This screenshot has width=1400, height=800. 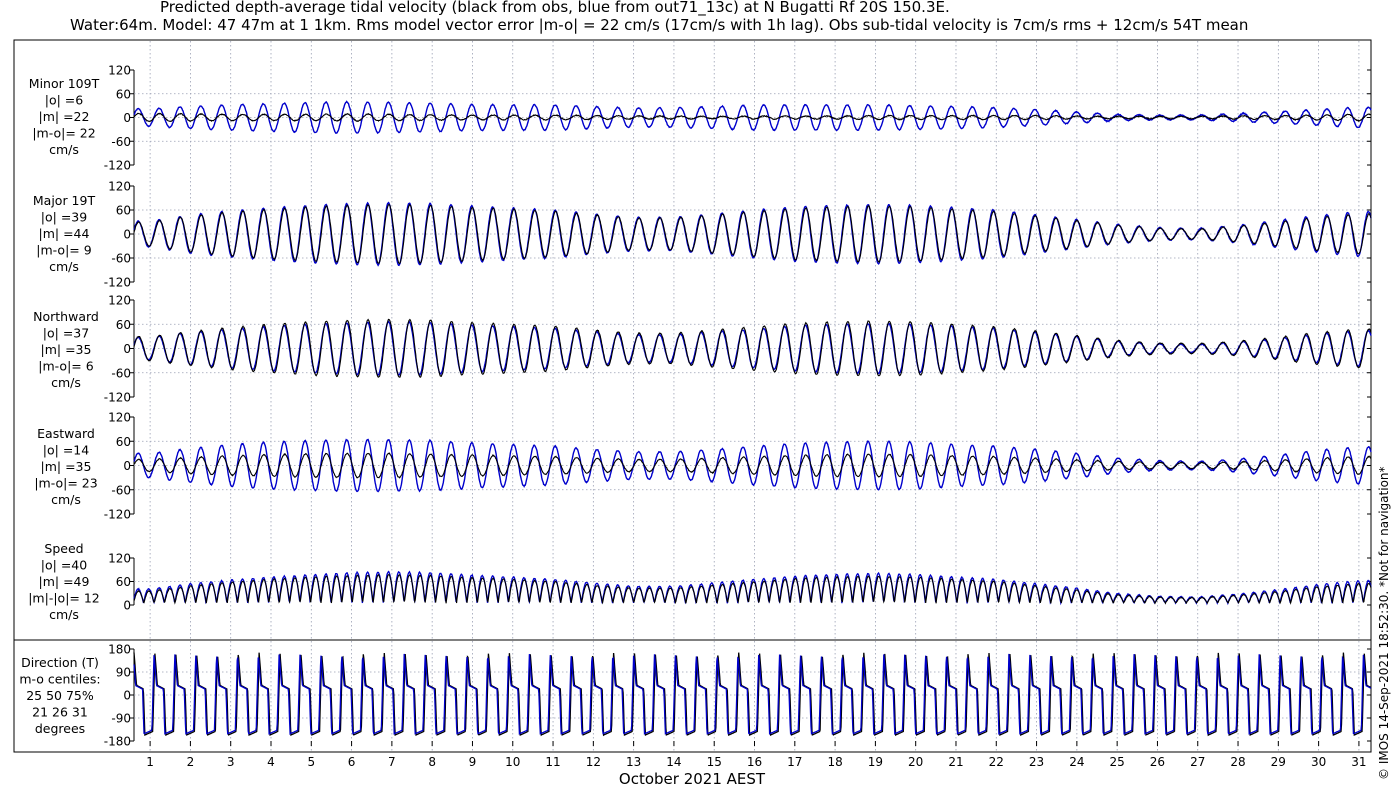 What do you see at coordinates (66, 316) in the screenshot?
I see `panel-label-line: Northward` at bounding box center [66, 316].